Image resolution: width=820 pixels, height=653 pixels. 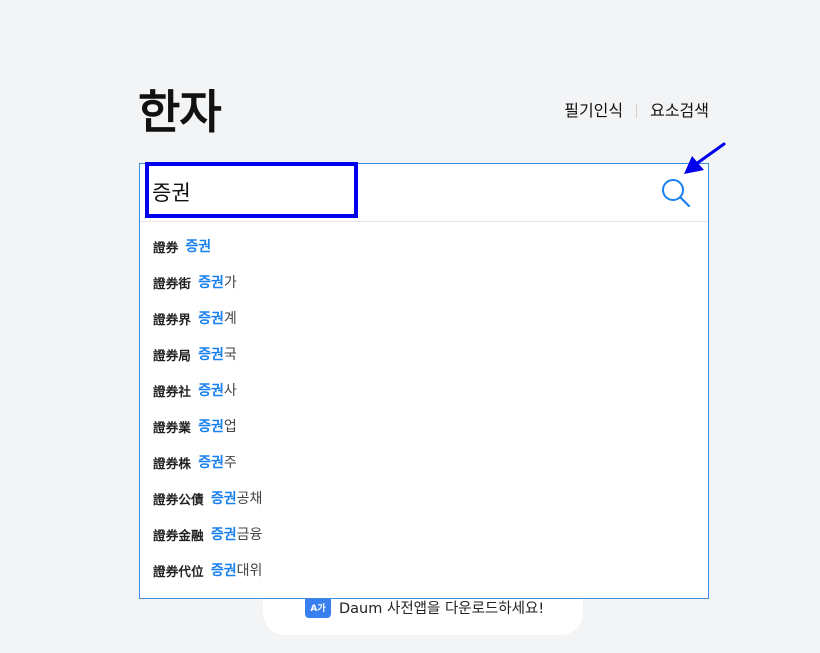 I want to click on suggestion-hanja: 證券界, so click(x=172, y=319).